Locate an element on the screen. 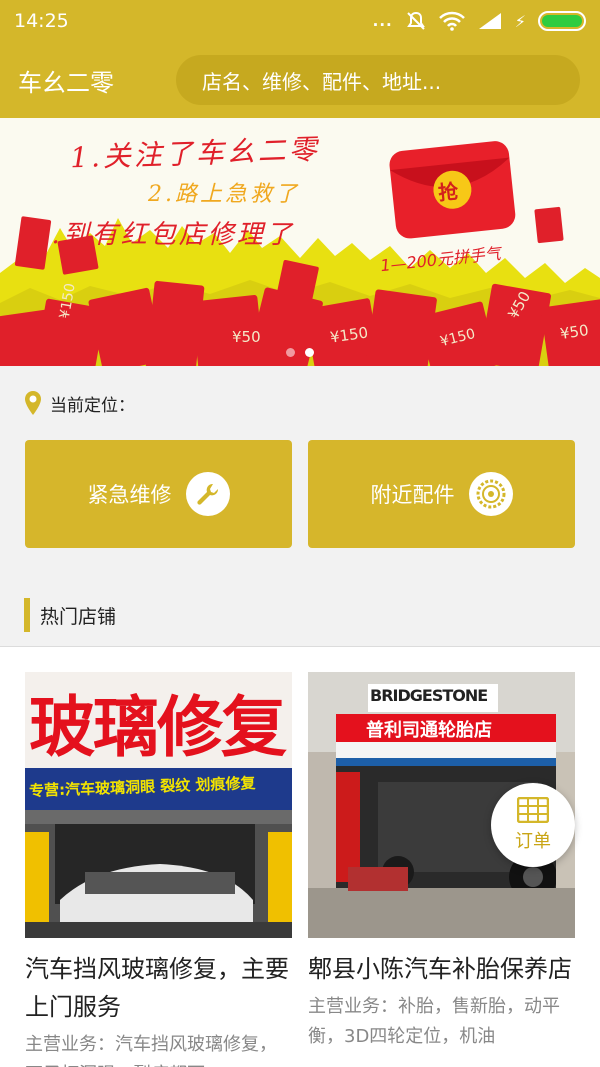 The height and width of the screenshot is (1067, 600). section-title: 热门店铺 is located at coordinates (78, 616).